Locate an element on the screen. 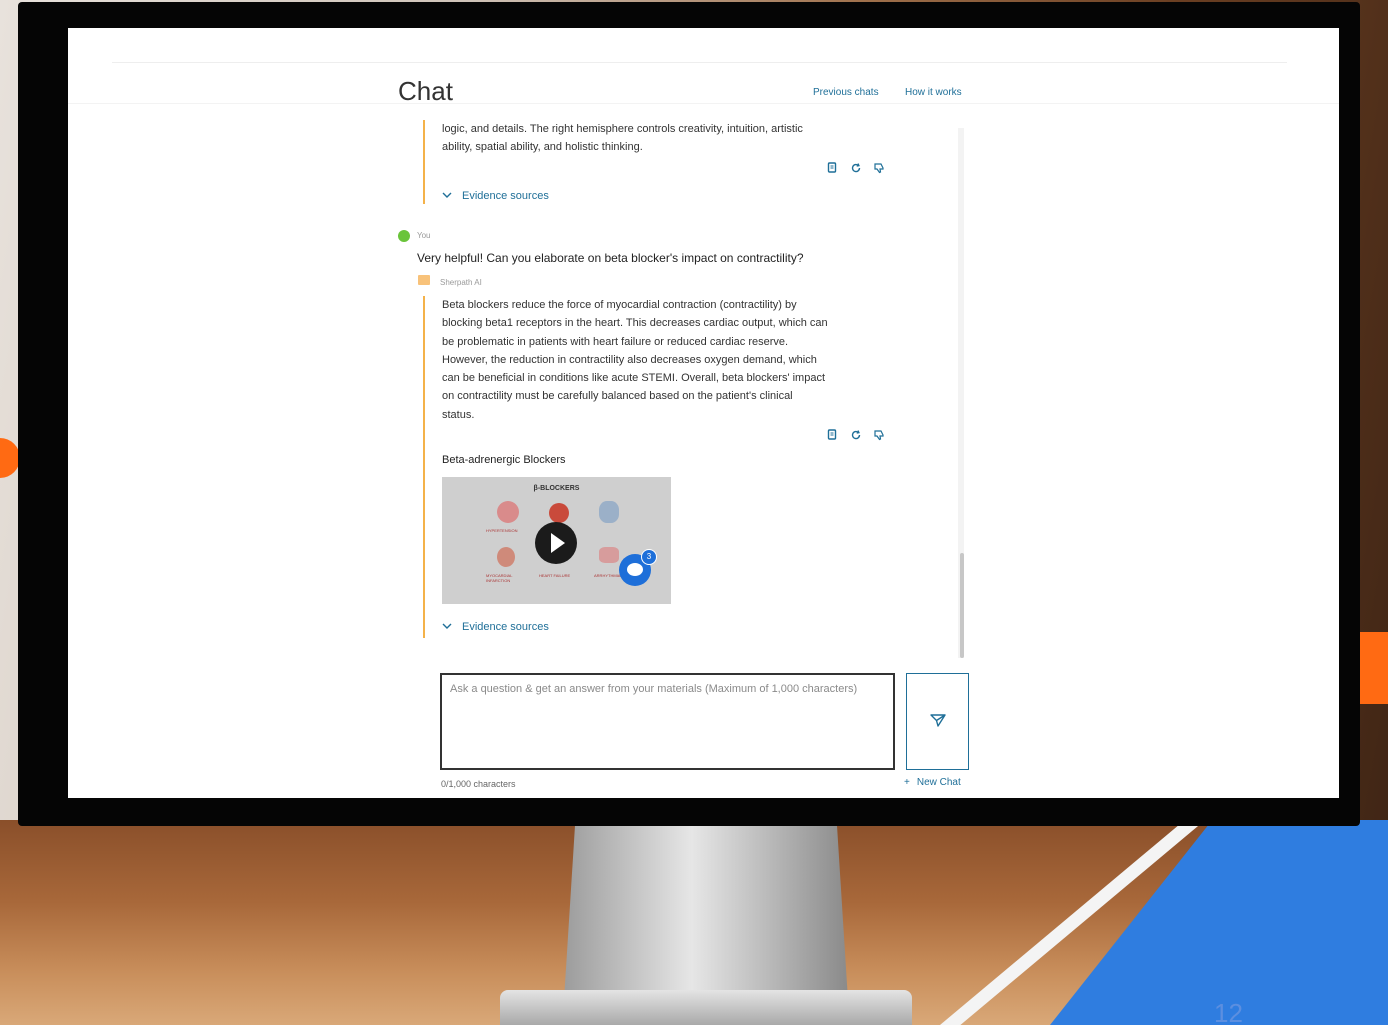  video-label: MYOCARDIAL INFARCTION is located at coordinates (499, 578).